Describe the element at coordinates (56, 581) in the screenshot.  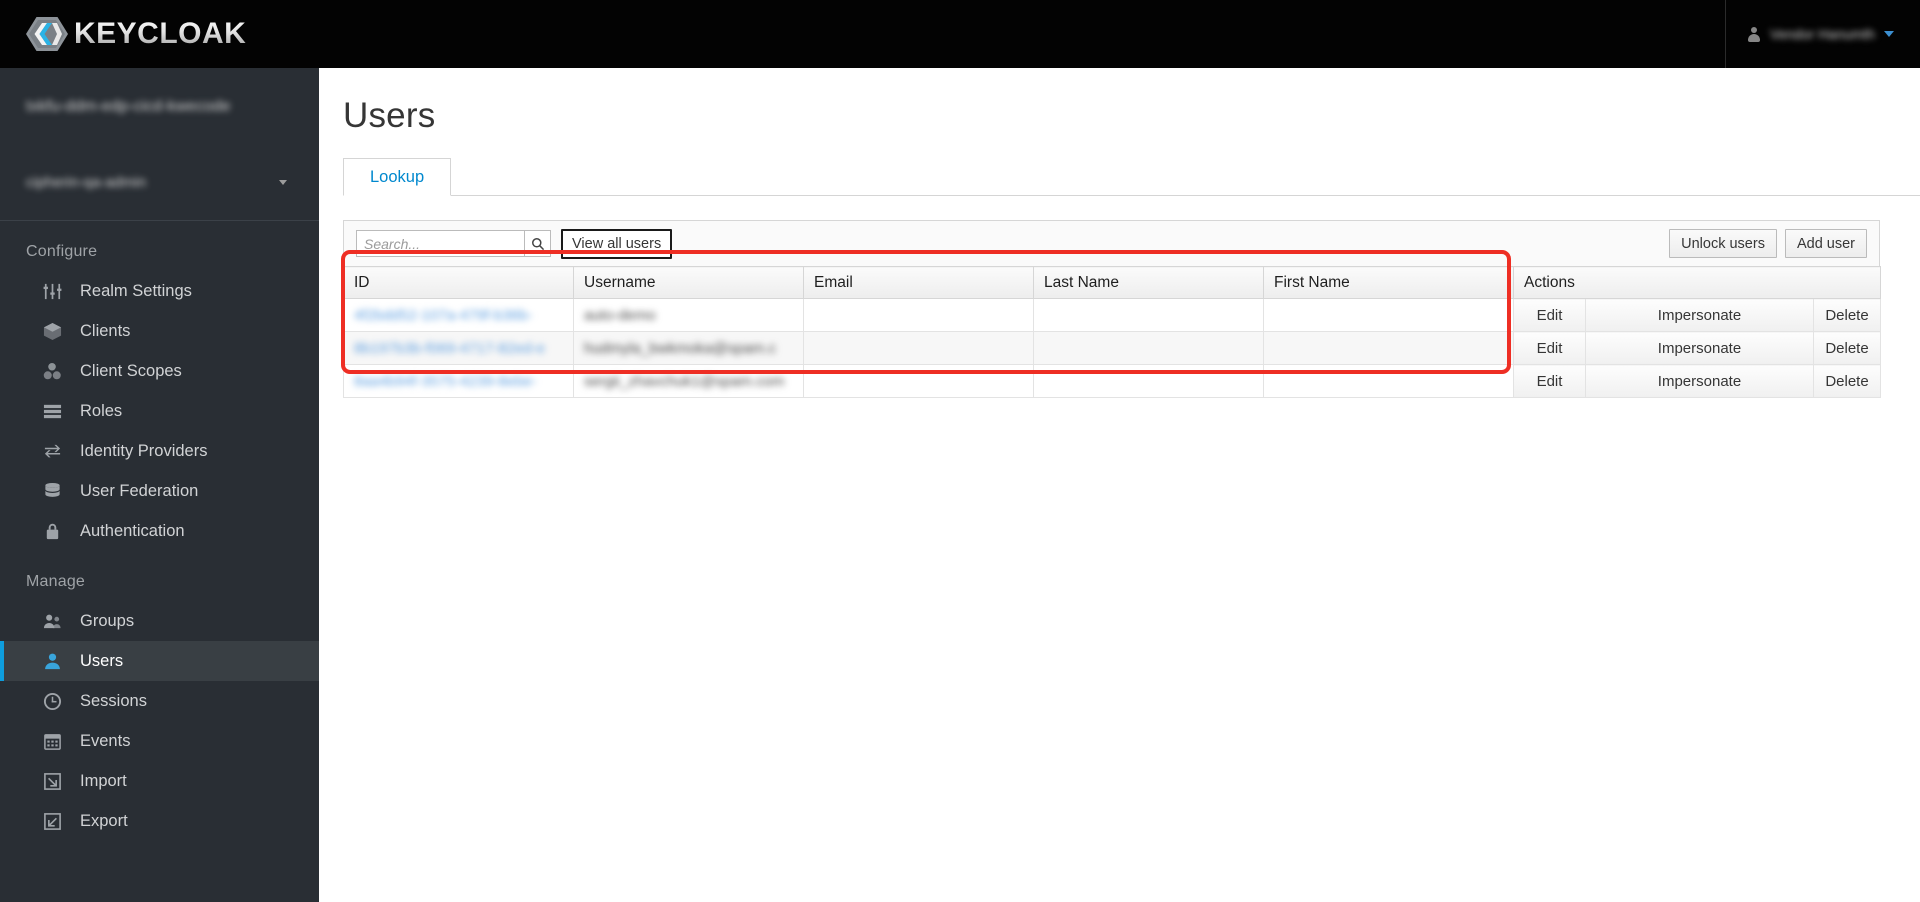
I see `sidebar-group-title-manage: Manage` at that location.